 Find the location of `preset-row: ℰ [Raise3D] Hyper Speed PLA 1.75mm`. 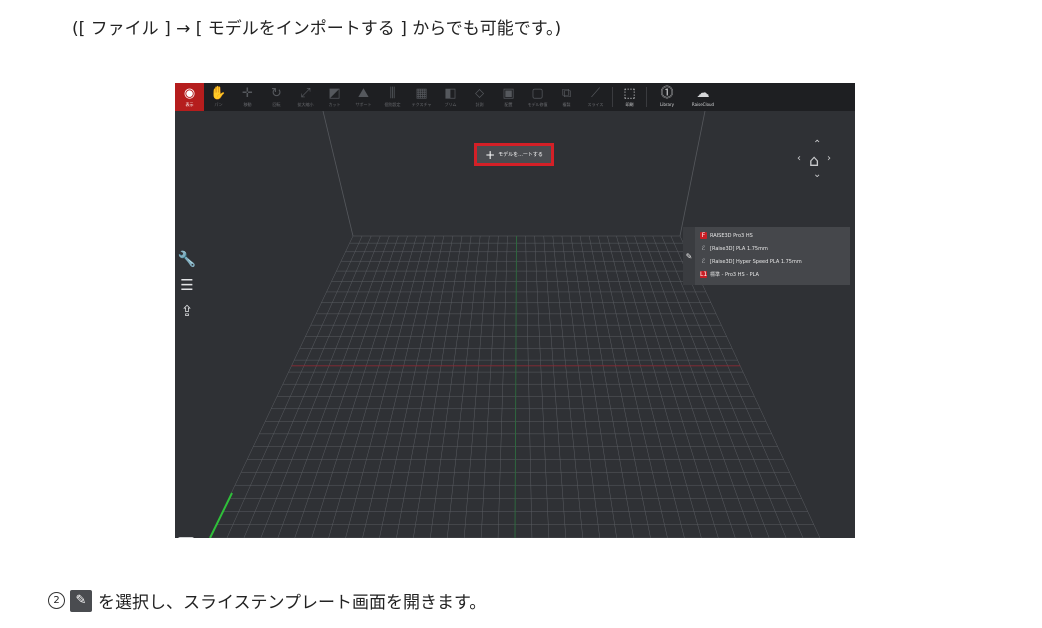

preset-row: ℰ [Raise3D] Hyper Speed PLA 1.75mm is located at coordinates (751, 261).